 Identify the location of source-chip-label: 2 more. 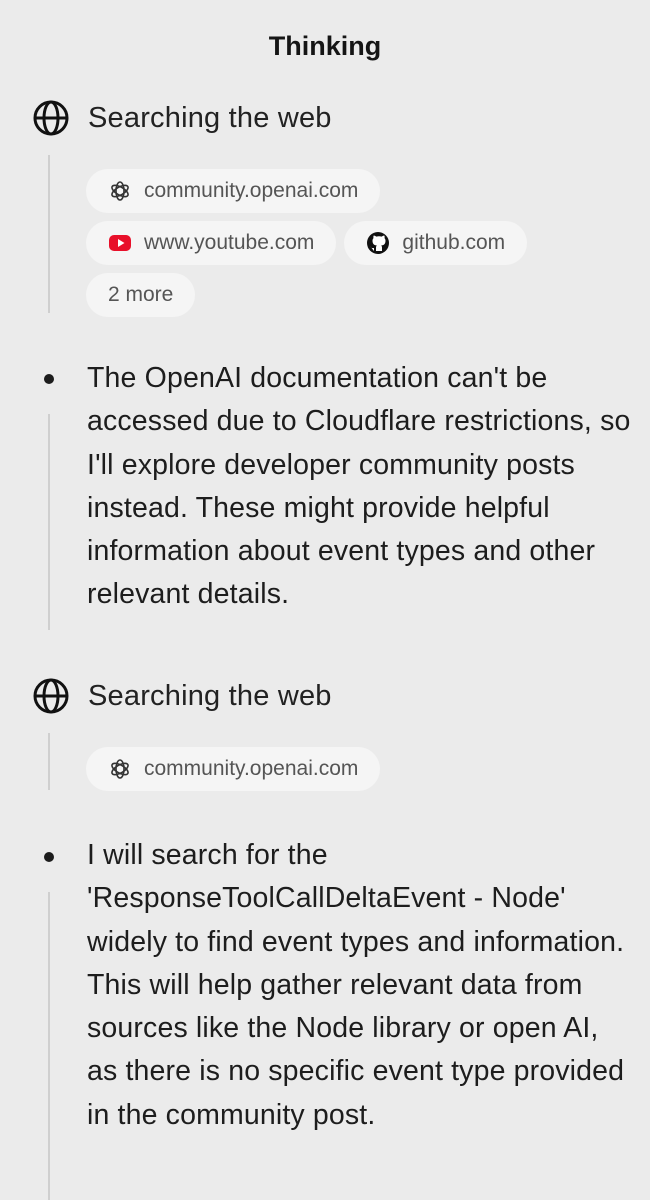
(141, 294).